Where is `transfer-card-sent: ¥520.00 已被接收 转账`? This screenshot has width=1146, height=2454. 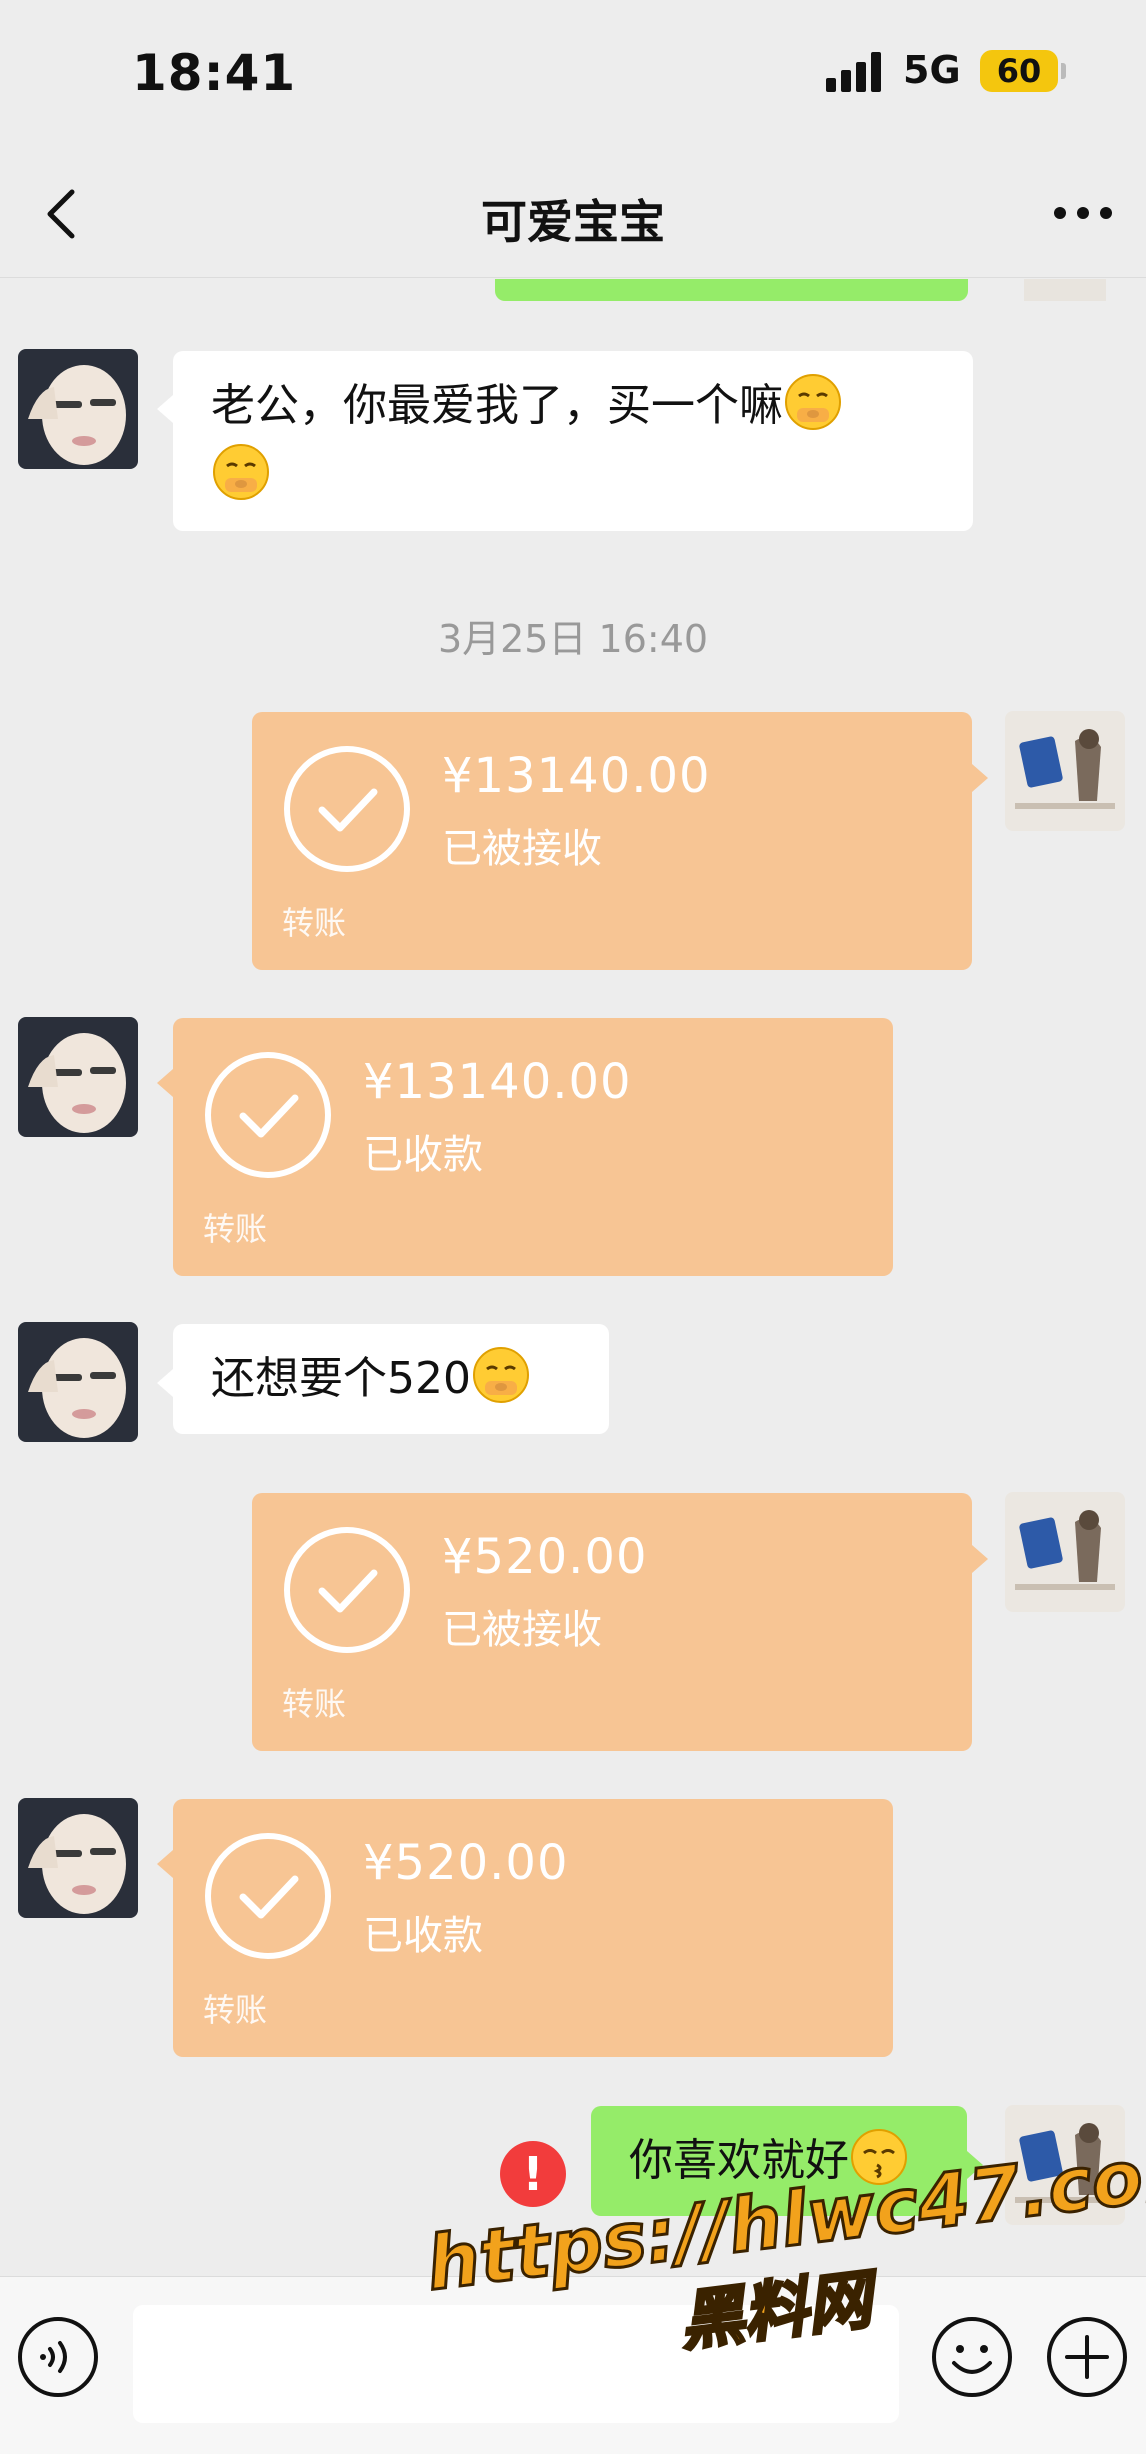 transfer-card-sent: ¥520.00 已被接收 转账 is located at coordinates (612, 1622).